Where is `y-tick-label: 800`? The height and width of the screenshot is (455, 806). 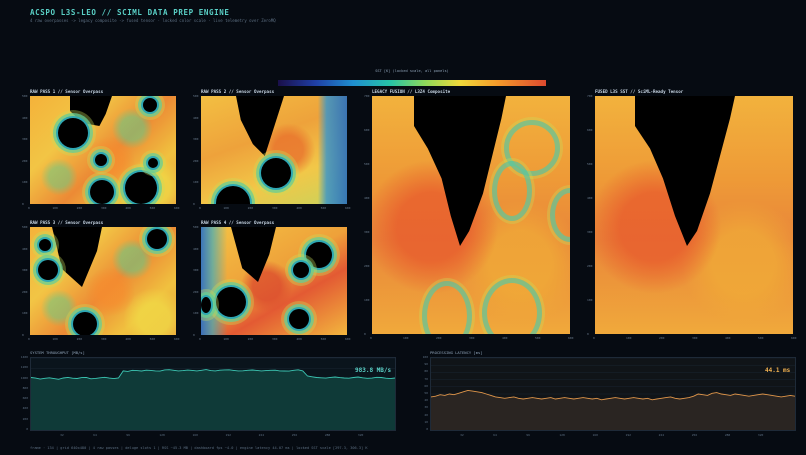 y-tick-label: 800 is located at coordinates (25, 387).